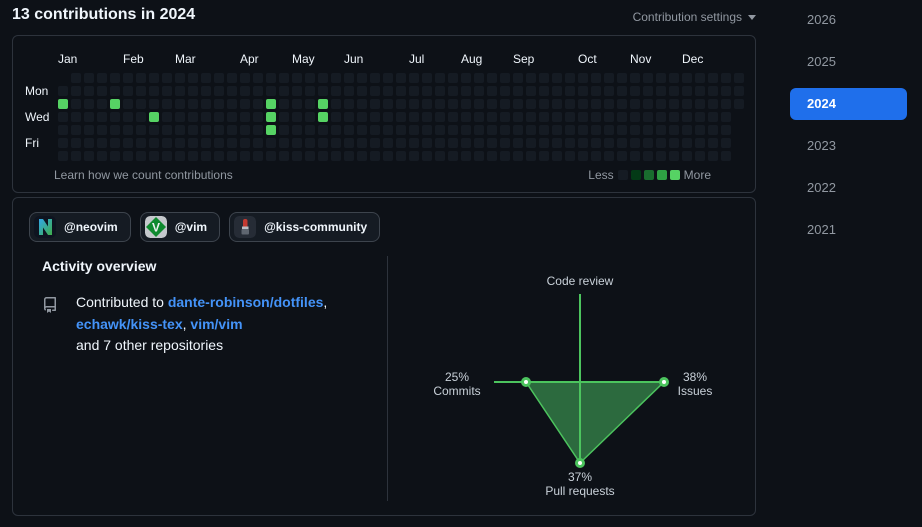 This screenshot has height=527, width=922. Describe the element at coordinates (694, 17) in the screenshot. I see `contribution-settings-dropdown: Contribution settings` at that location.